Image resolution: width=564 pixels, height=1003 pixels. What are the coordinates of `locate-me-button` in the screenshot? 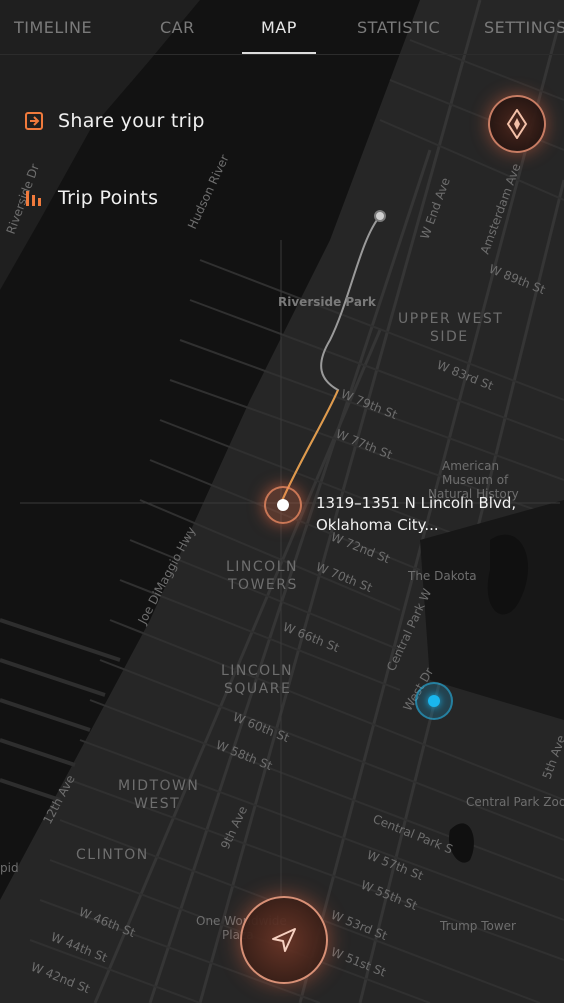 It's located at (284, 940).